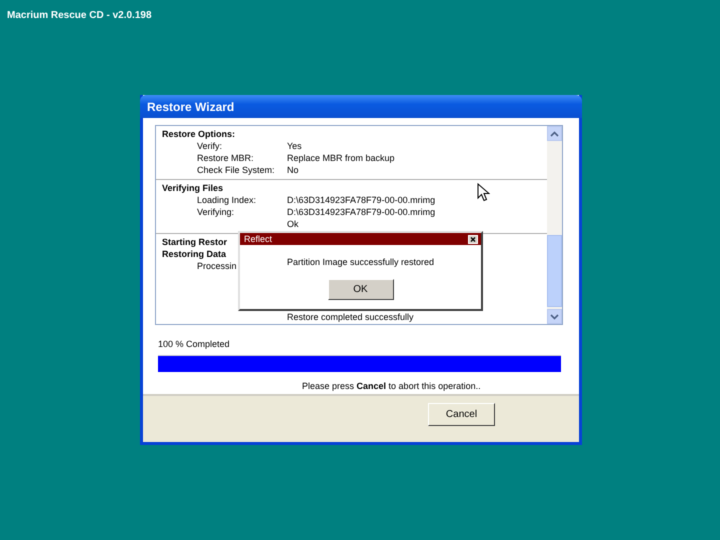 The width and height of the screenshot is (720, 540). What do you see at coordinates (193, 188) in the screenshot?
I see `section-heading: Verifying Files` at bounding box center [193, 188].